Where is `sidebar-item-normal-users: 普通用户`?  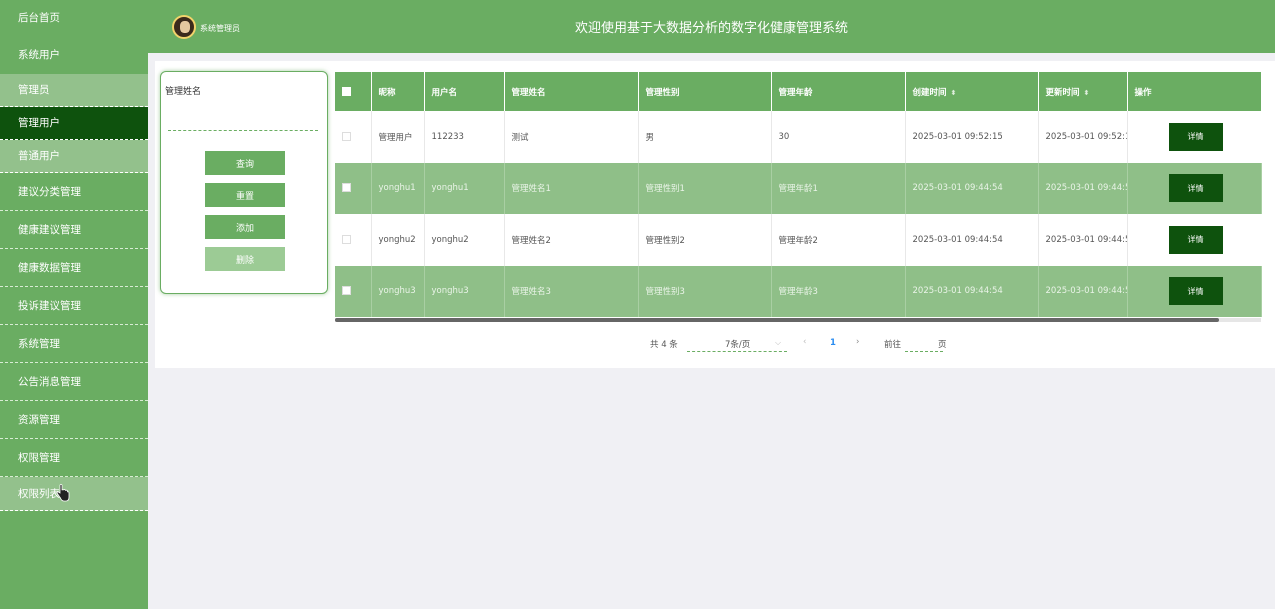 sidebar-item-normal-users: 普通用户 is located at coordinates (74, 156).